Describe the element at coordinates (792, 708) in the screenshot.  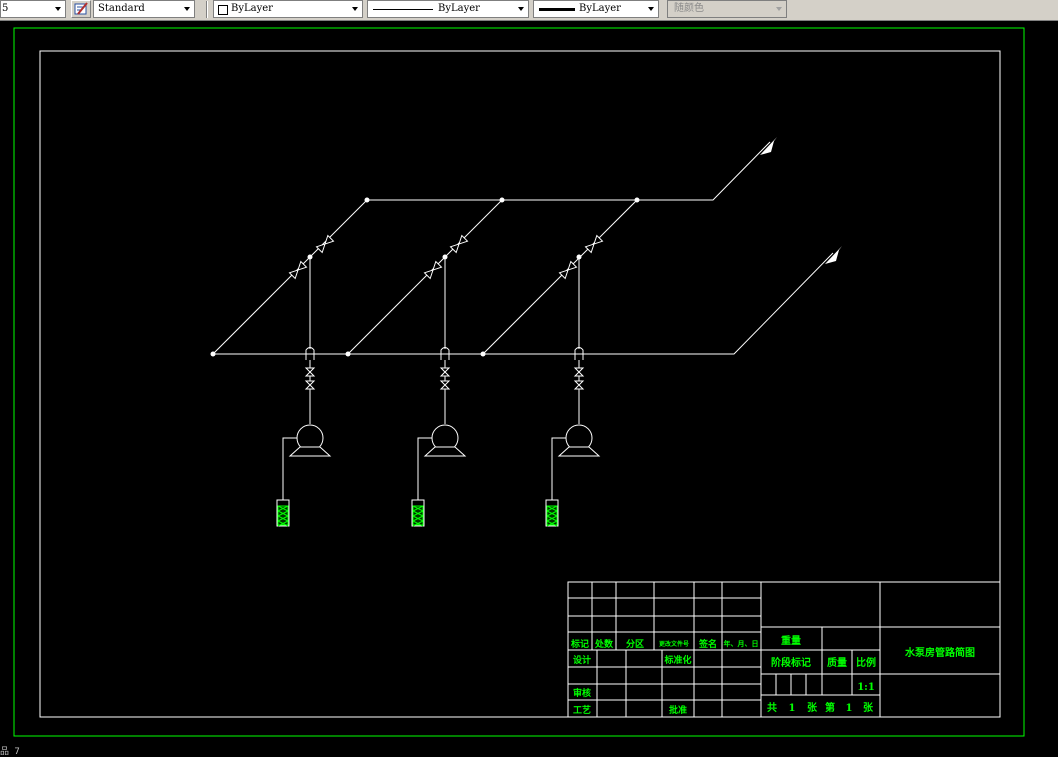
I see `sheets-total: 1` at that location.